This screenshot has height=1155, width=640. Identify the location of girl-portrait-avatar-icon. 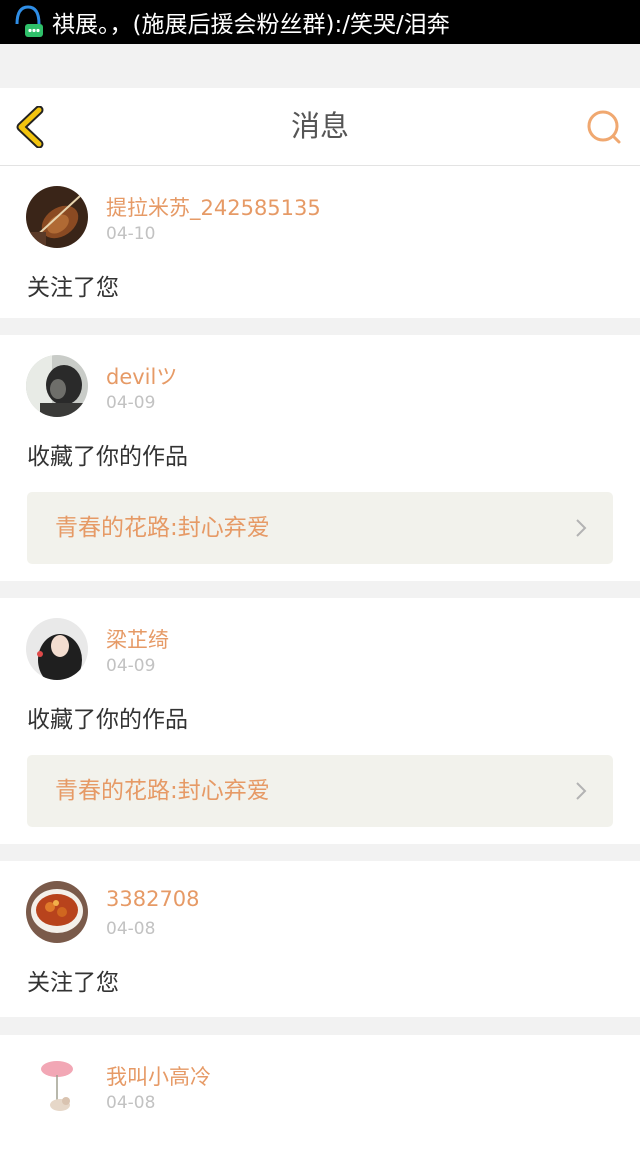
(57, 649).